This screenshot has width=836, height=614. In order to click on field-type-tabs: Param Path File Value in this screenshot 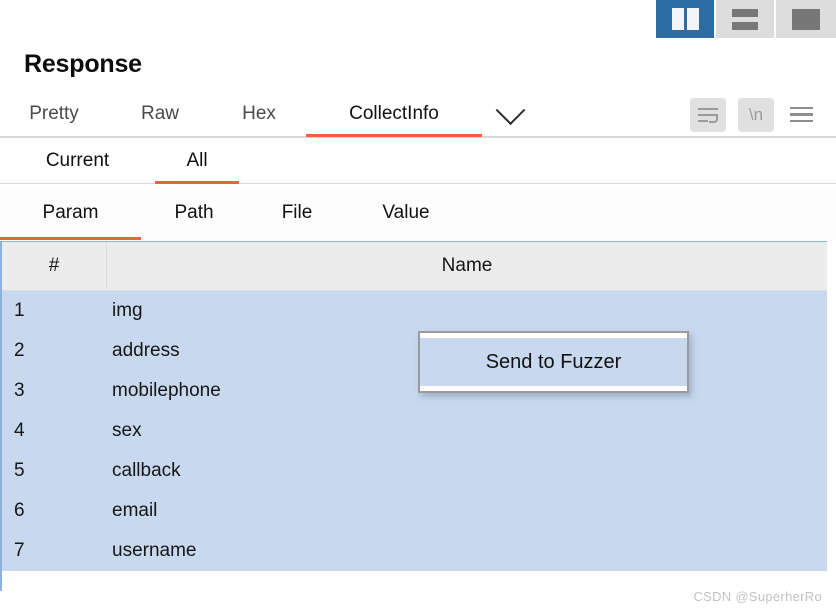, I will do `click(418, 215)`.